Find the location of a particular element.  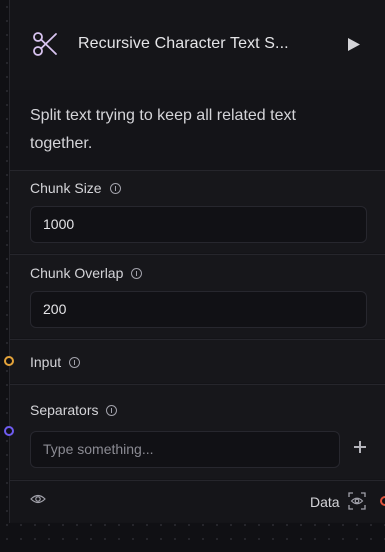

add-separator-button is located at coordinates (360, 447).